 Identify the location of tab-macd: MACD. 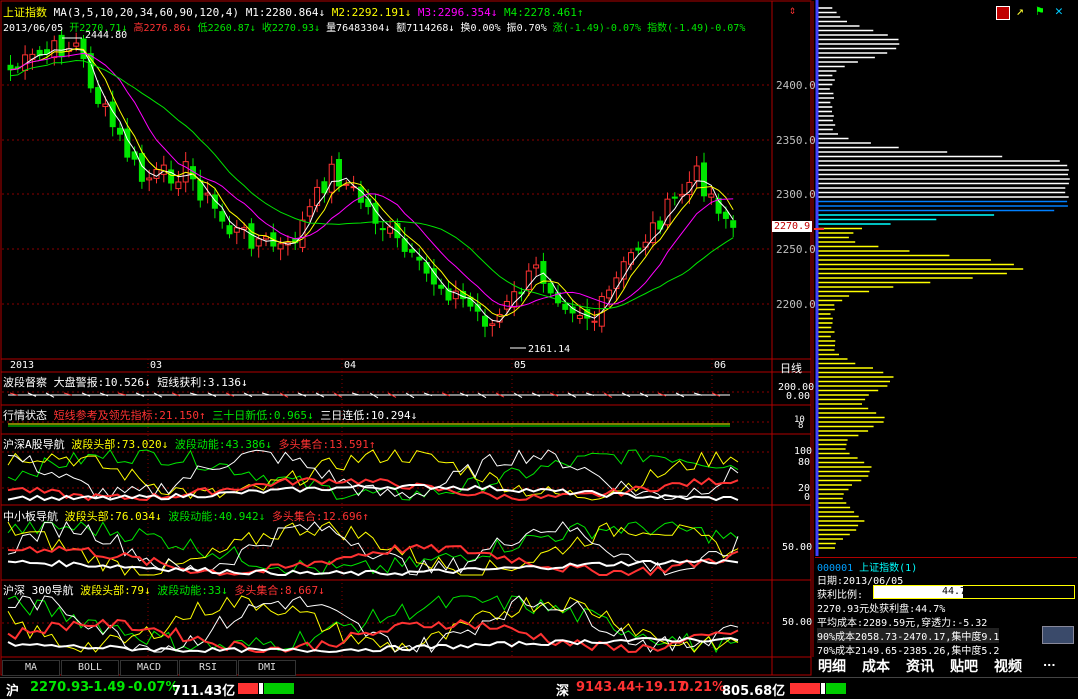
(149, 668).